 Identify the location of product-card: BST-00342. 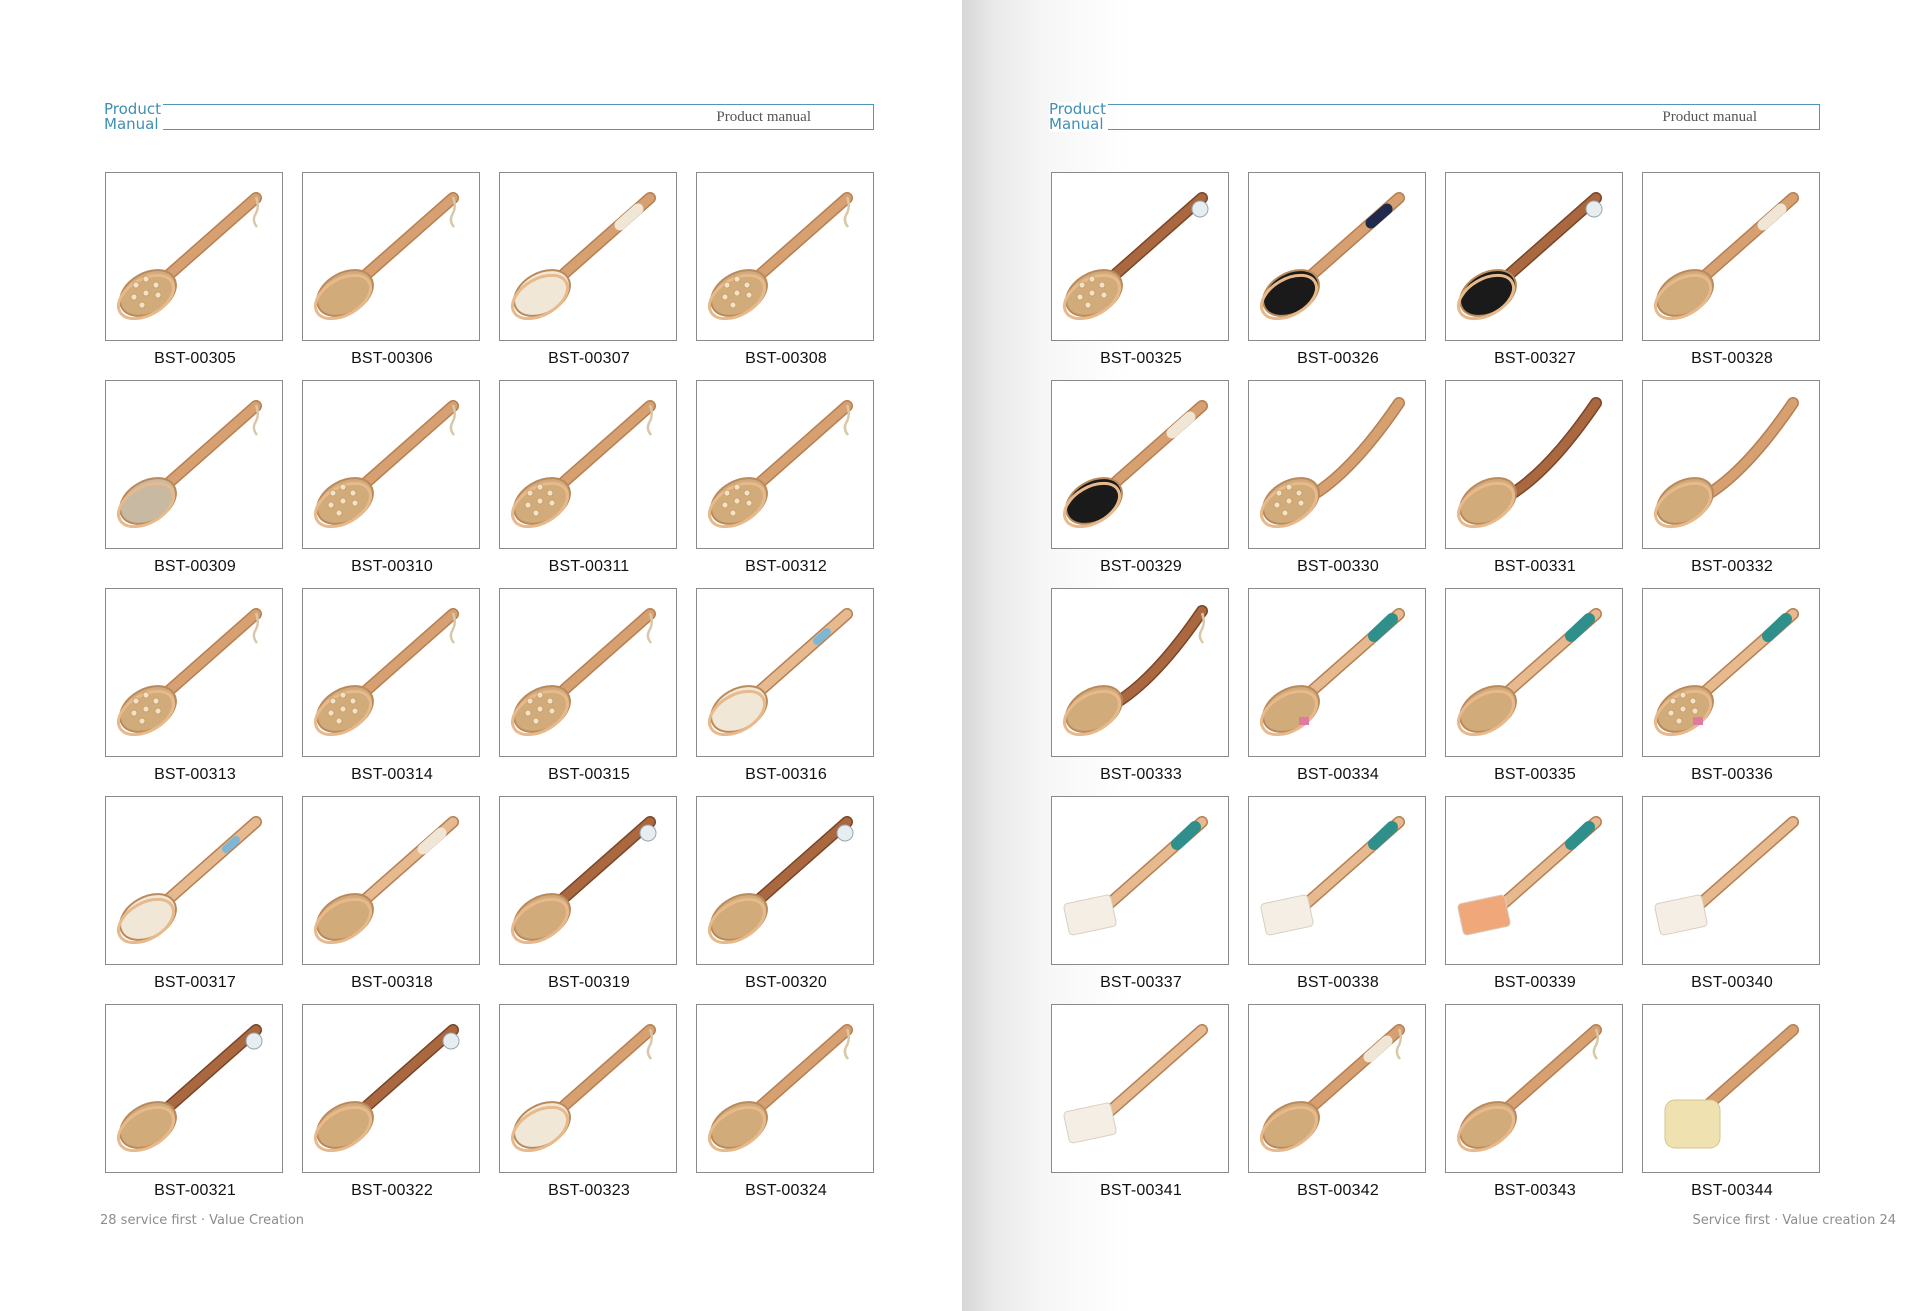
(1338, 1108).